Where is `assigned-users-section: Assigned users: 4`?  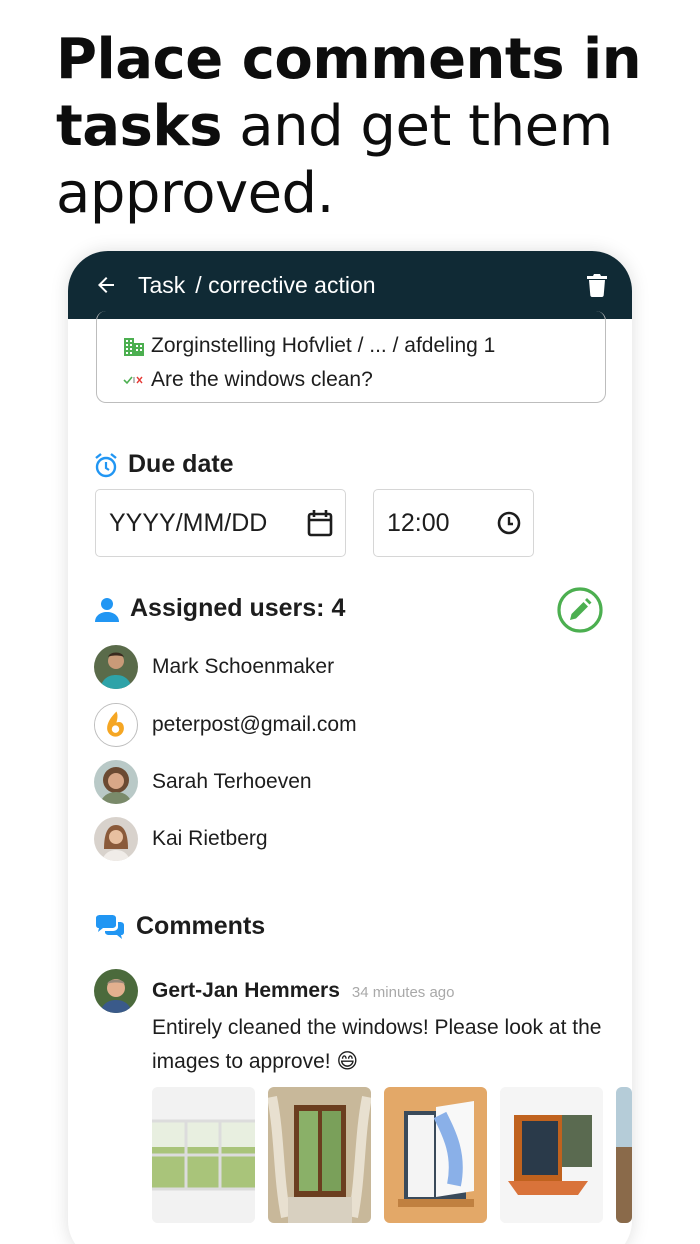
assigned-users-section: Assigned users: 4 is located at coordinates (219, 608).